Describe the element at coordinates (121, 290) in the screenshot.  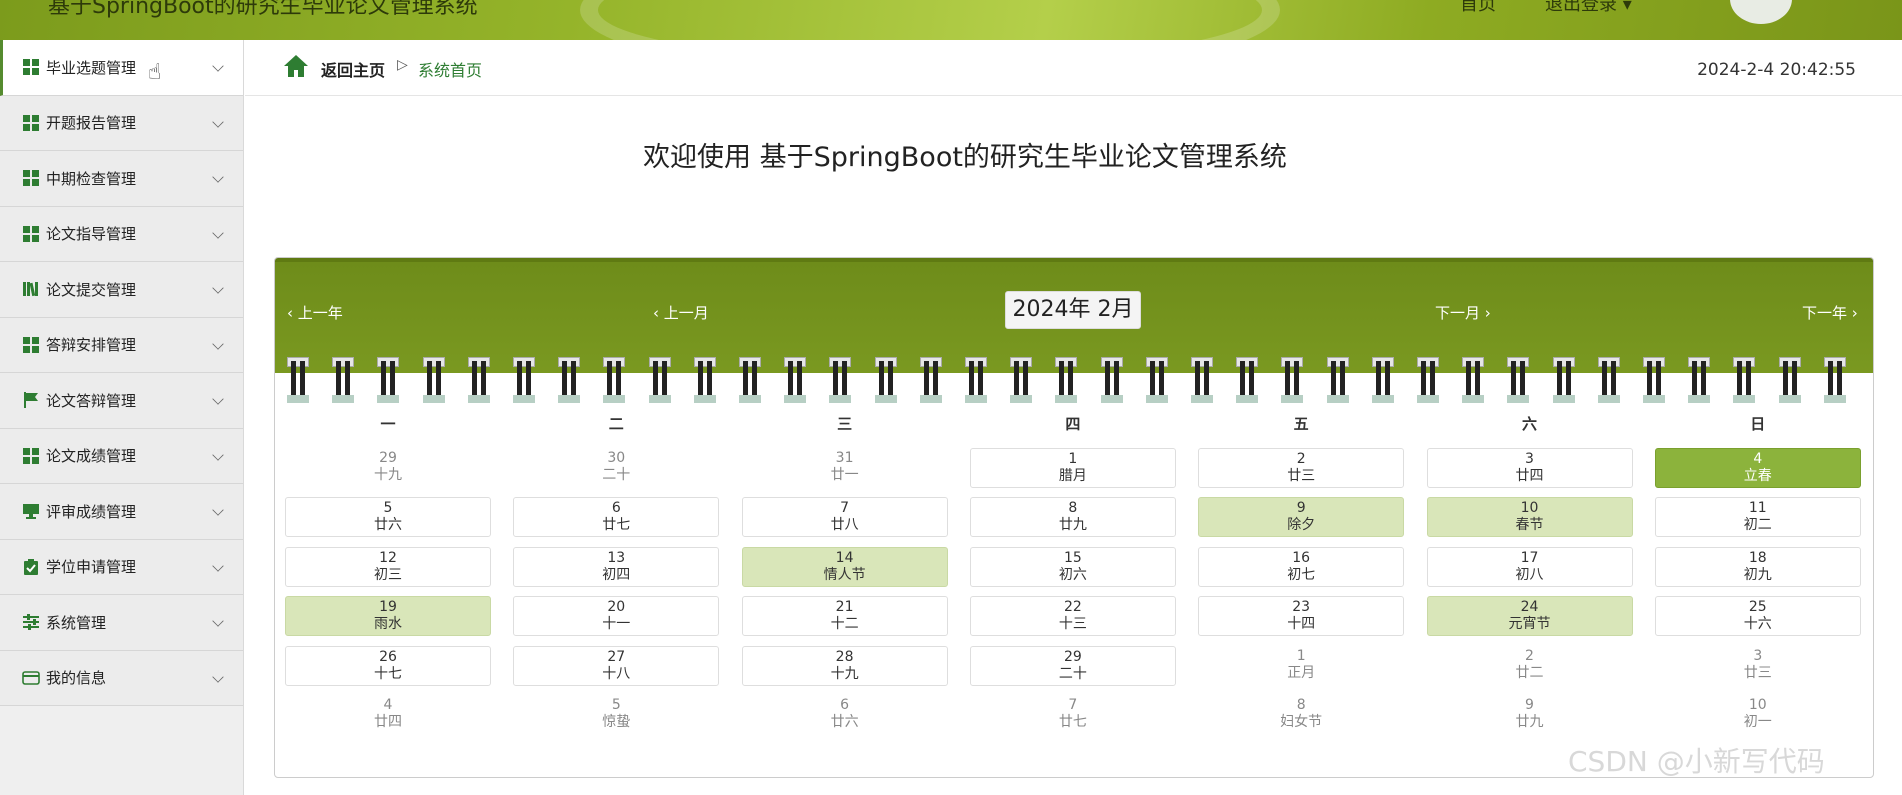
I see `sidebar-item-4: 论文提交管理` at that location.